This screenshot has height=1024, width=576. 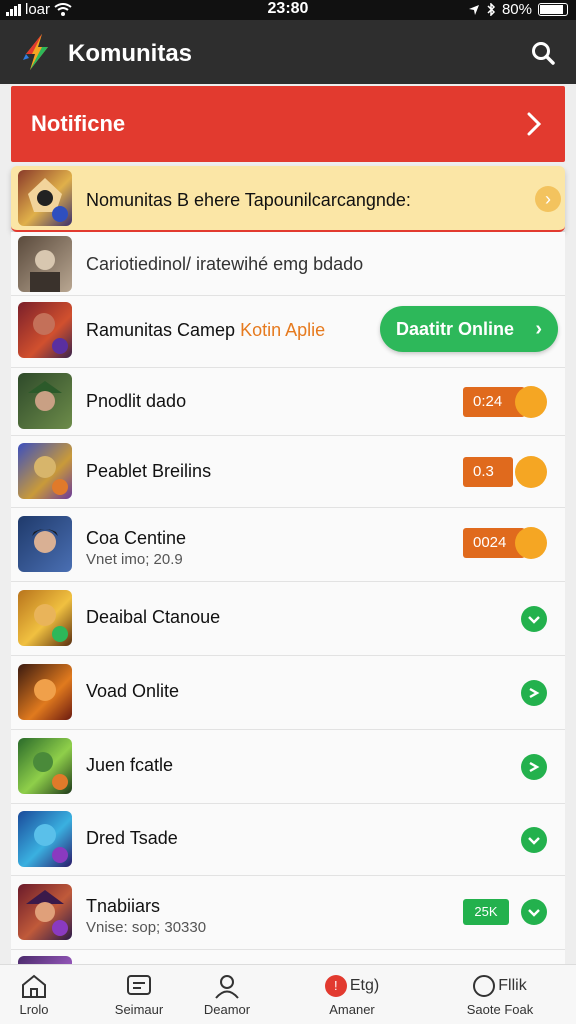 I want to click on list-item: Cariotiedinol/ iratewihé emg bdado, so click(x=288, y=264).